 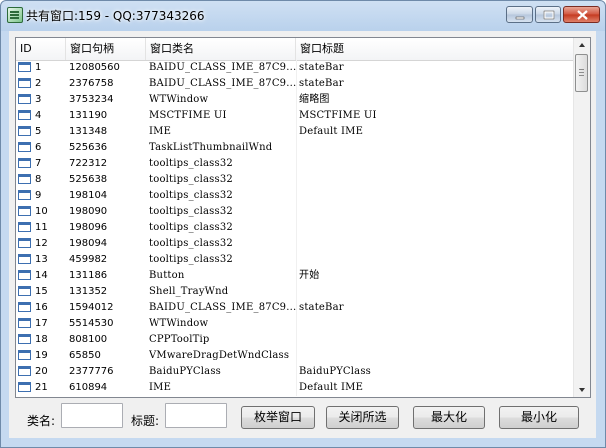 I want to click on close-icon, so click(x=582, y=15).